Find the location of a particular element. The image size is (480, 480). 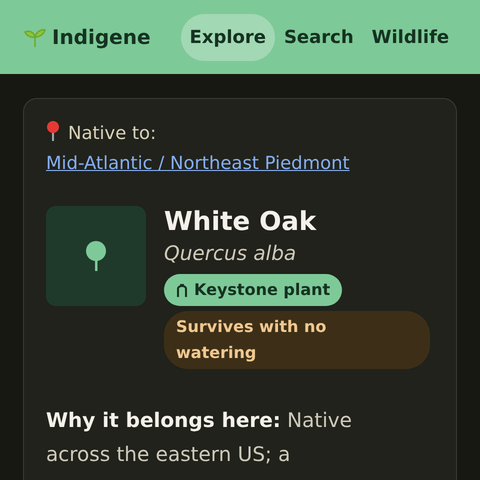

nav-tab: Search is located at coordinates (318, 37).